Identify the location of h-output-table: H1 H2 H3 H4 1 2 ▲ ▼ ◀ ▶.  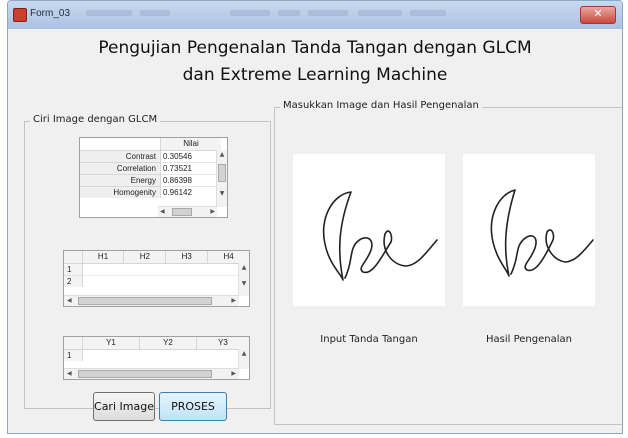
(156, 278).